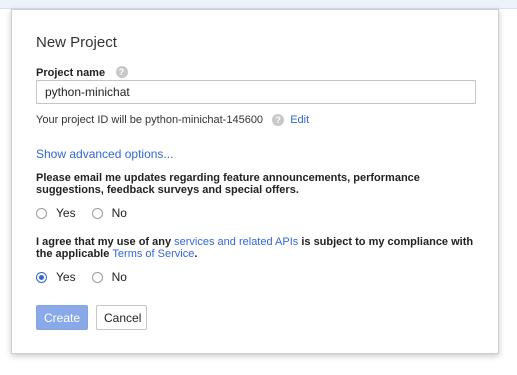  I want to click on email-updates-yes-label: Yes, so click(66, 213).